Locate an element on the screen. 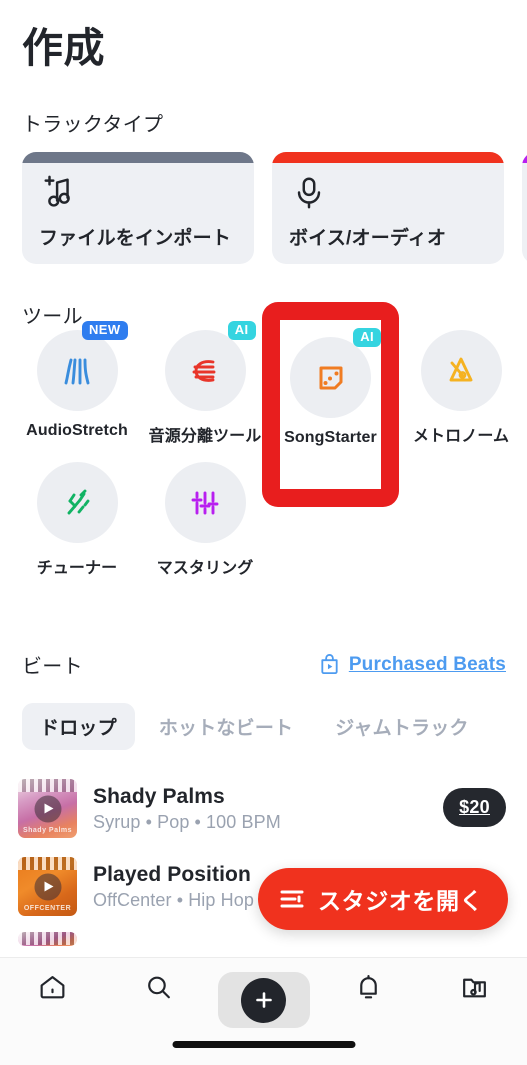  beat-thumbnail-caption: Shady Palms is located at coordinates (47, 830).